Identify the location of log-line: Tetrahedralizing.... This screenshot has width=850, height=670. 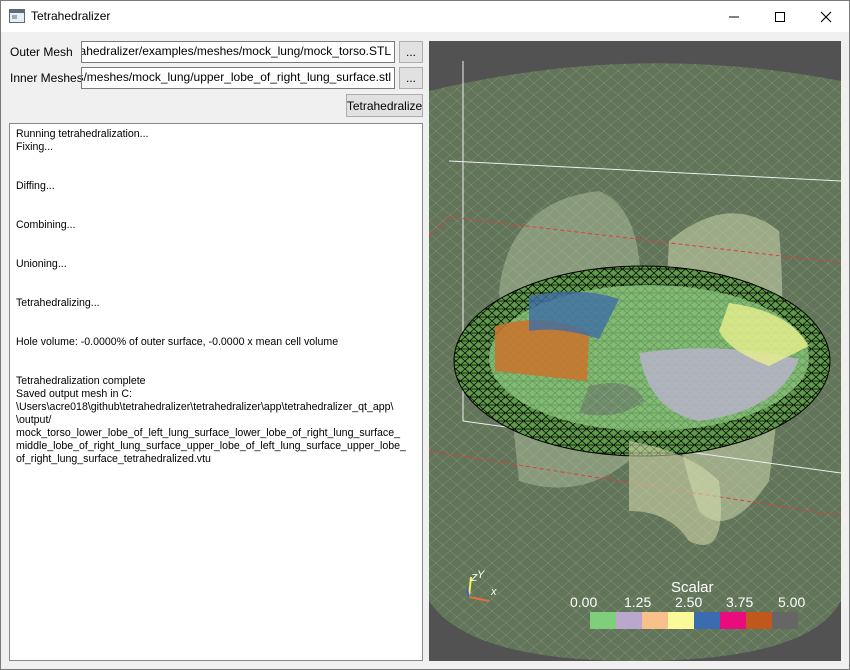
(58, 303).